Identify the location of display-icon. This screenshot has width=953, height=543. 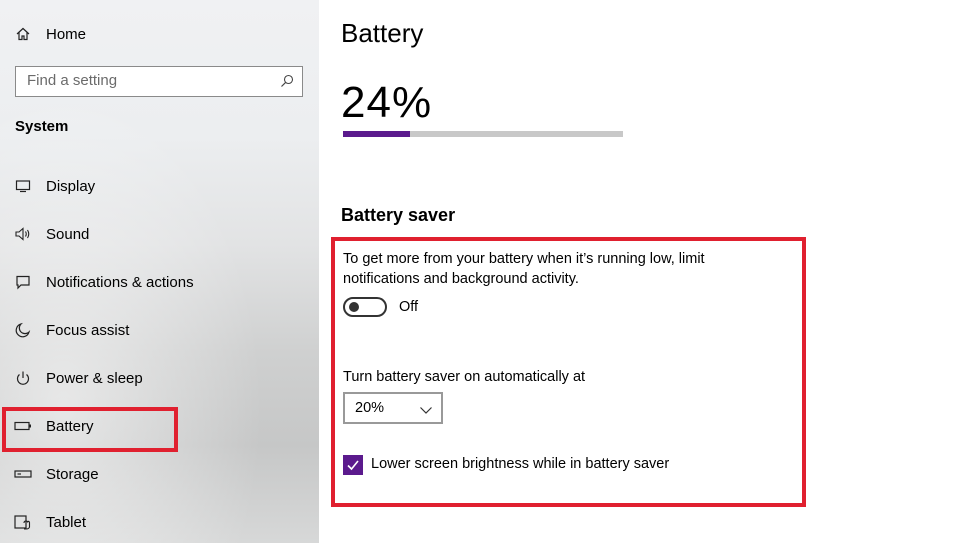
(23, 186).